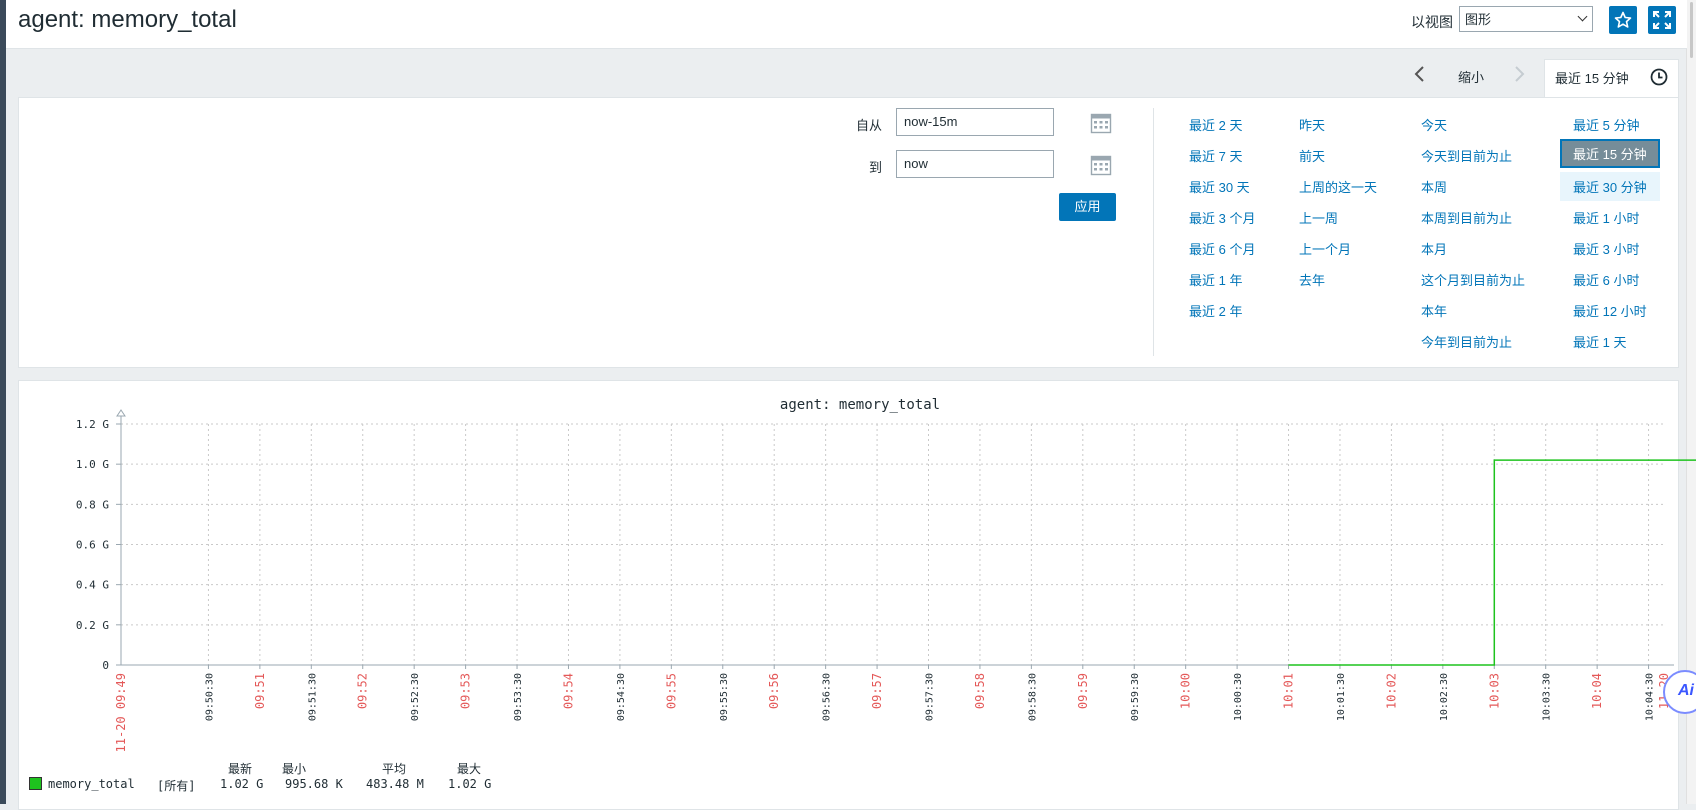 This screenshot has height=810, width=1696. I want to click on quick-range-link: 最近 30 天, so click(1219, 186).